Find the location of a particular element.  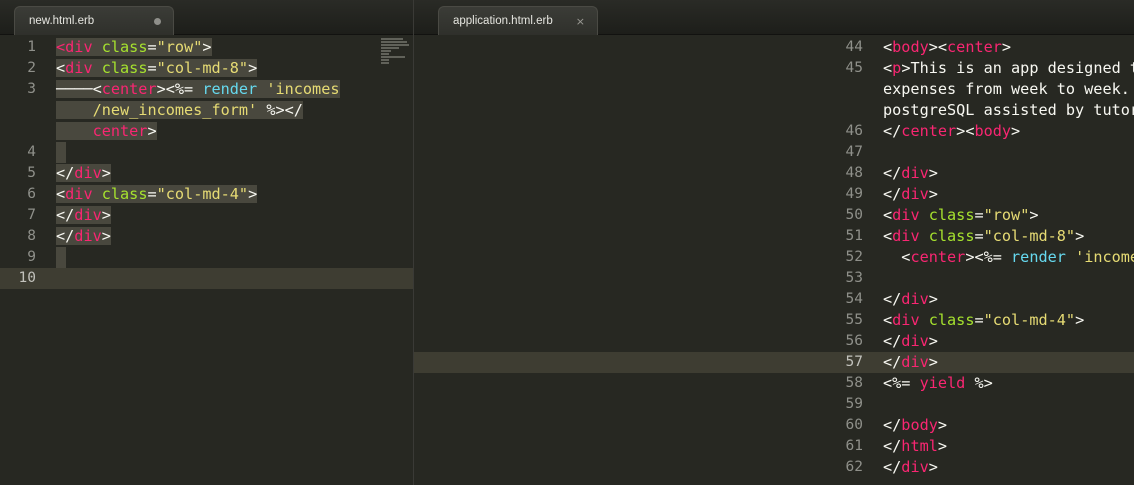

code-text: </body> is located at coordinates (905, 425).